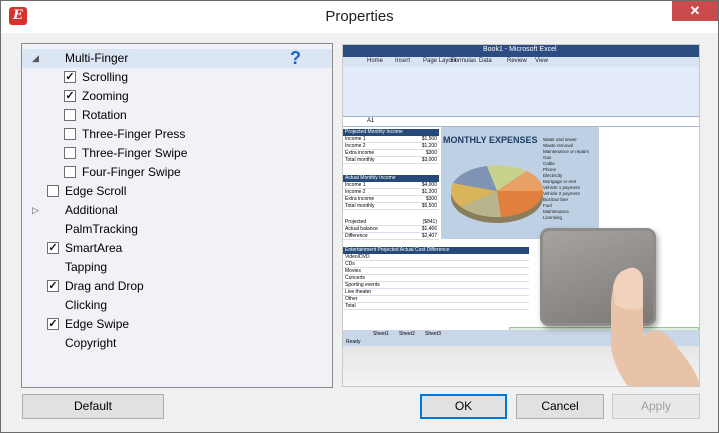  Describe the element at coordinates (297, 58) in the screenshot. I see `help-icon: ?` at that location.